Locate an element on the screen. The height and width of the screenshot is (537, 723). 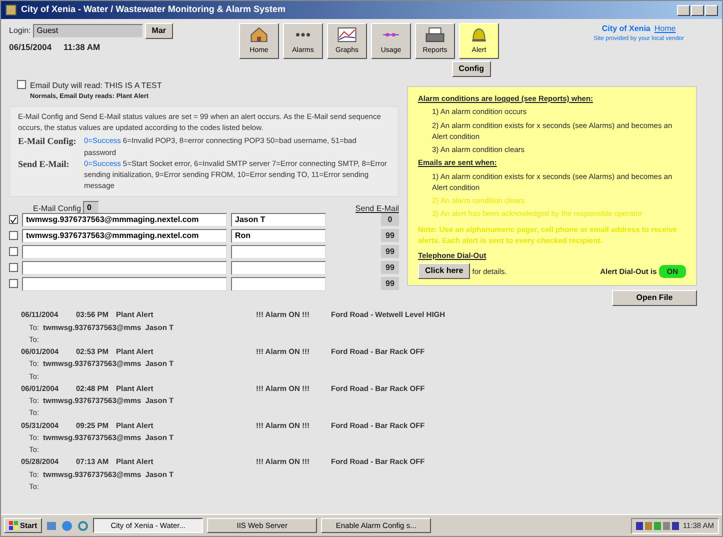
maximize-button is located at coordinates (697, 10).